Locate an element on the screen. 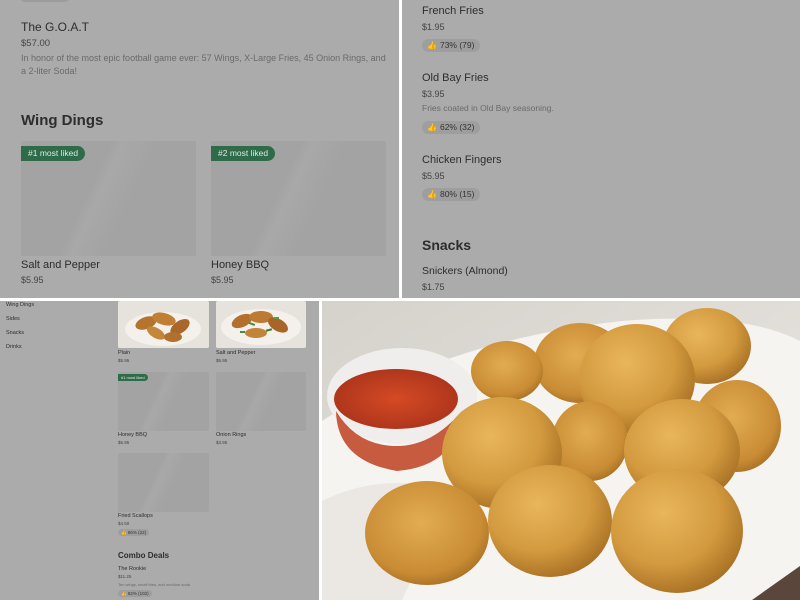  item-name: Plain is located at coordinates (124, 353).